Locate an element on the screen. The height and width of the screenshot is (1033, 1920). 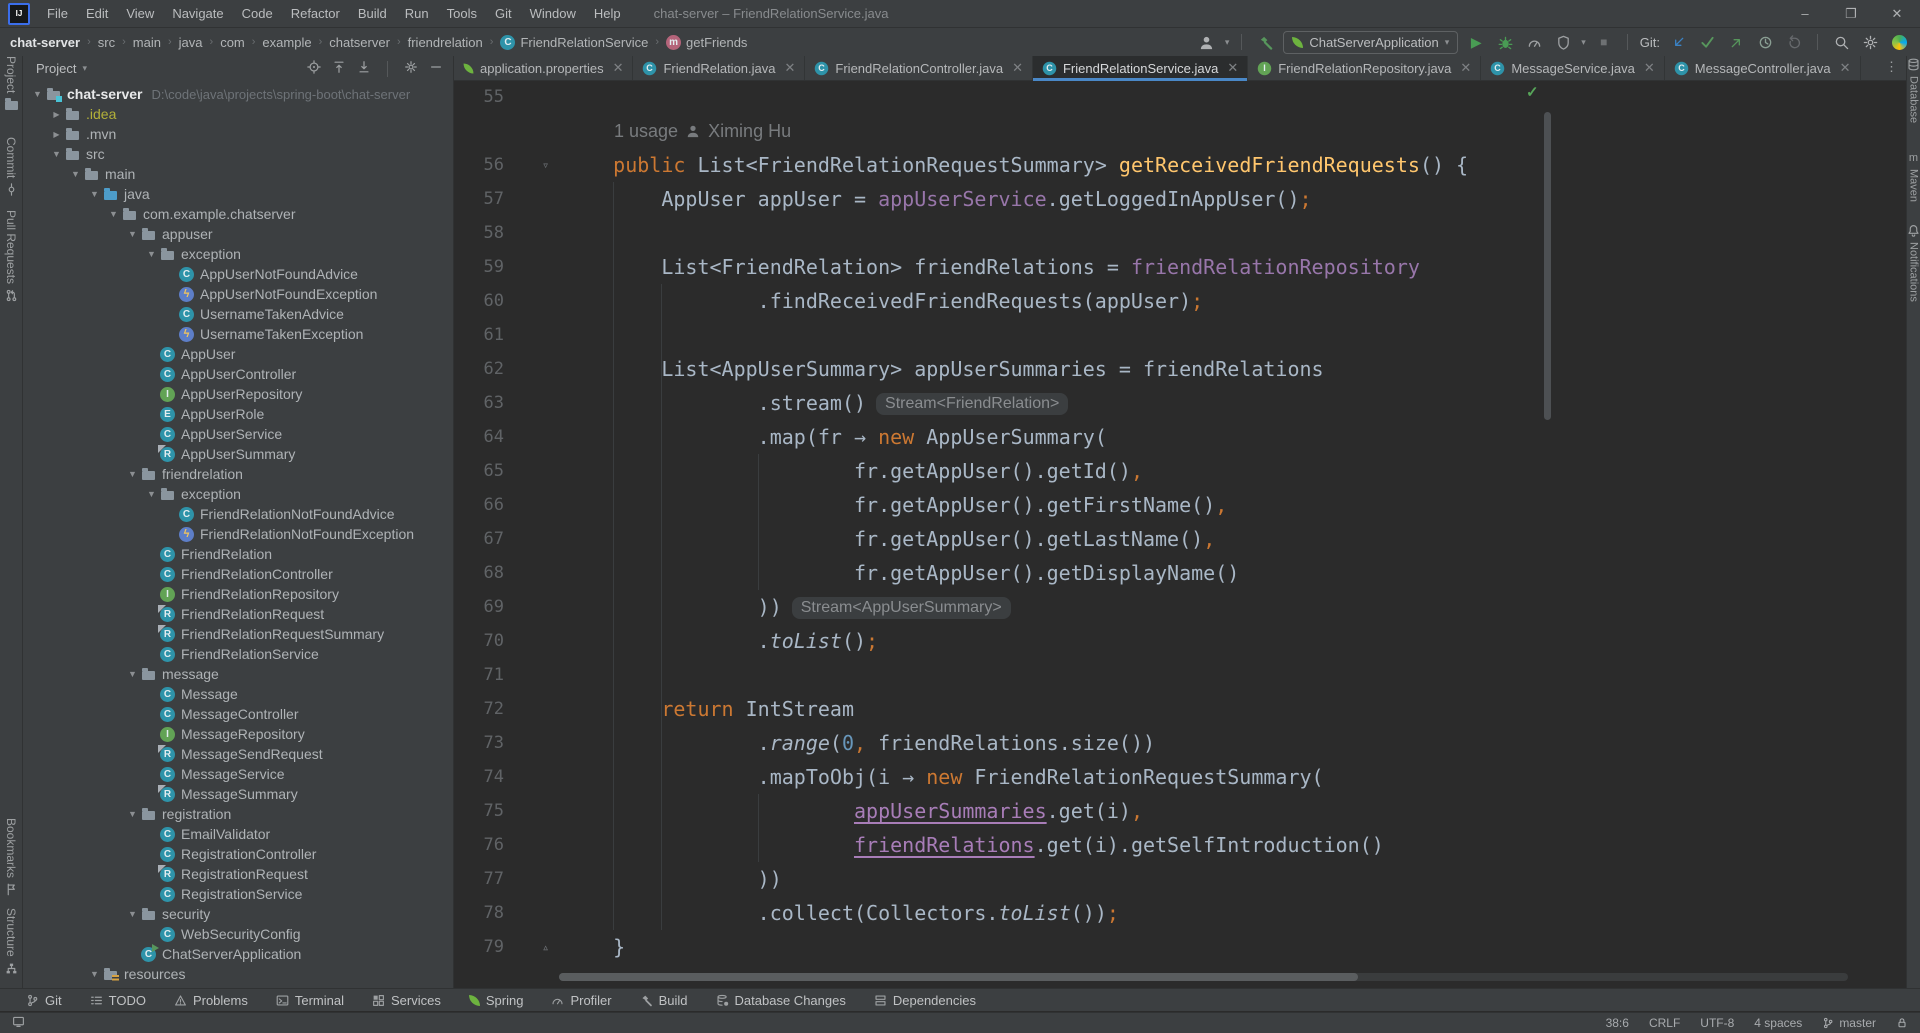
tool-window-button-problems: Problems is located at coordinates (211, 1000).